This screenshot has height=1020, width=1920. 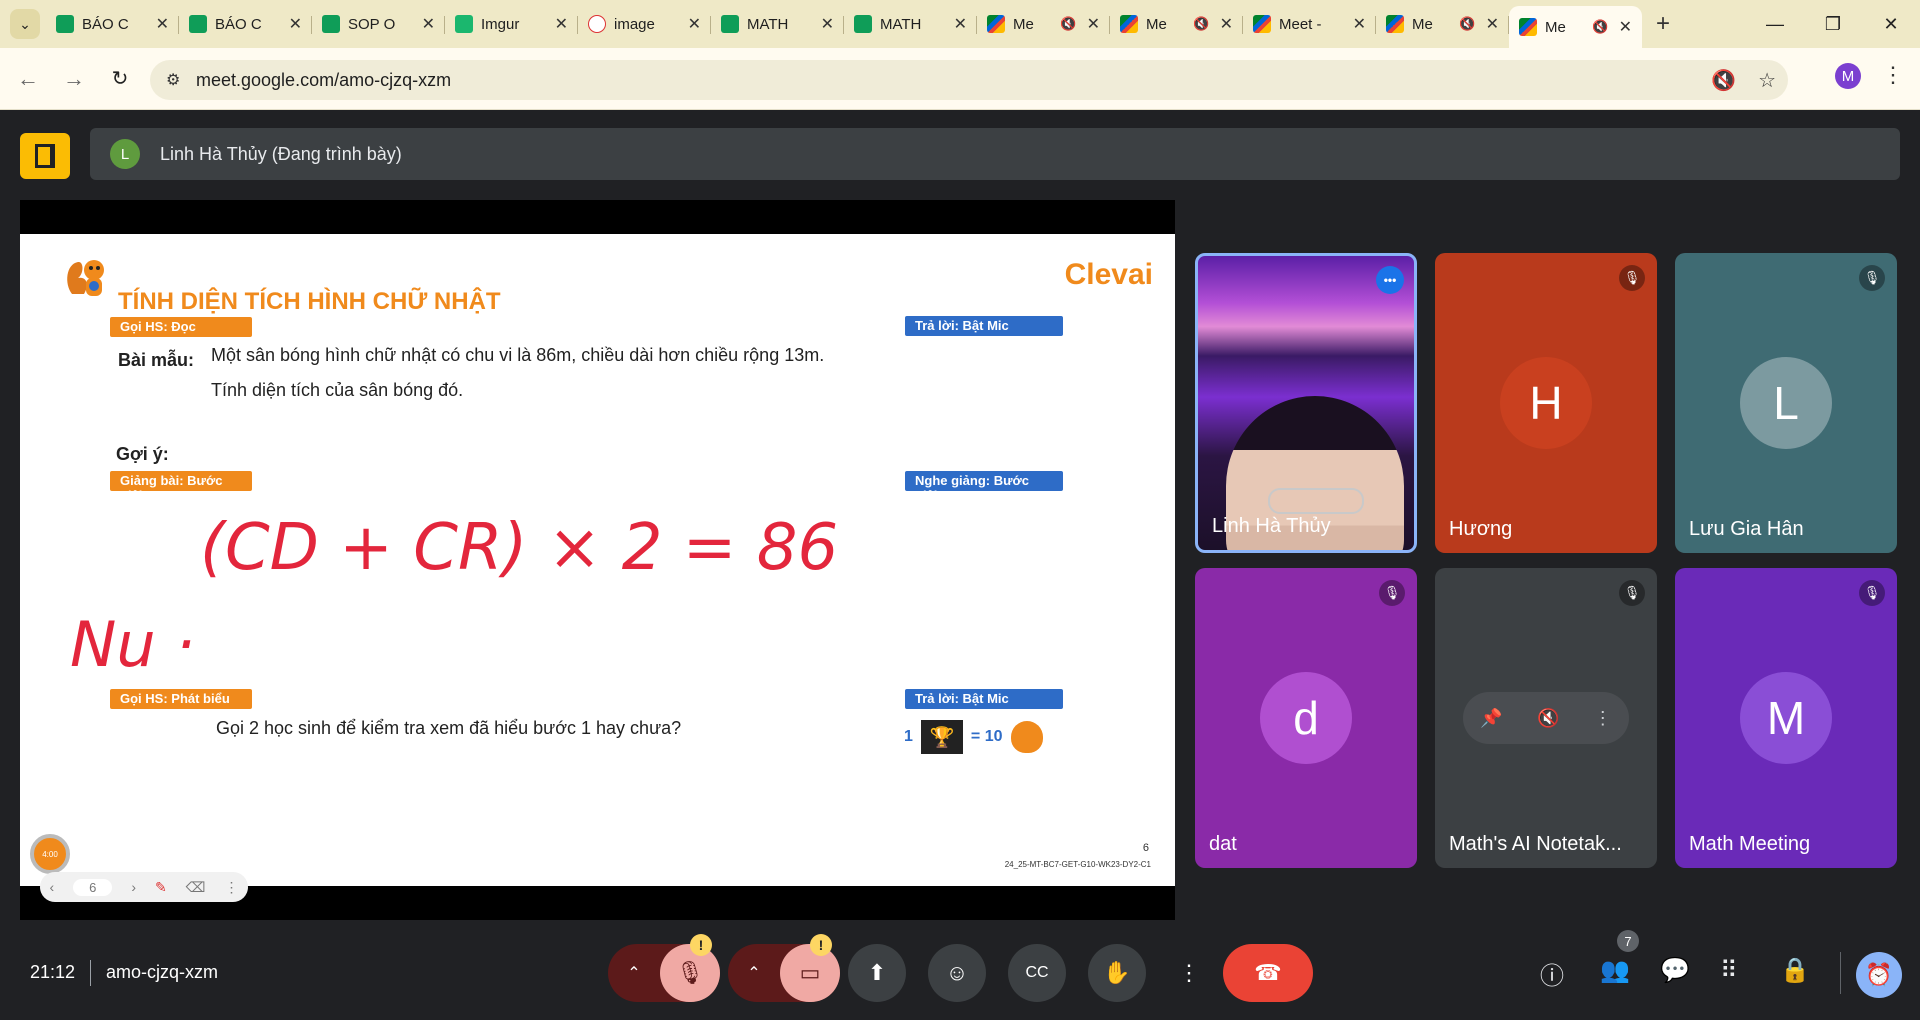 What do you see at coordinates (1309, 24) in the screenshot?
I see `browser-tab: Meet - ✕` at bounding box center [1309, 24].